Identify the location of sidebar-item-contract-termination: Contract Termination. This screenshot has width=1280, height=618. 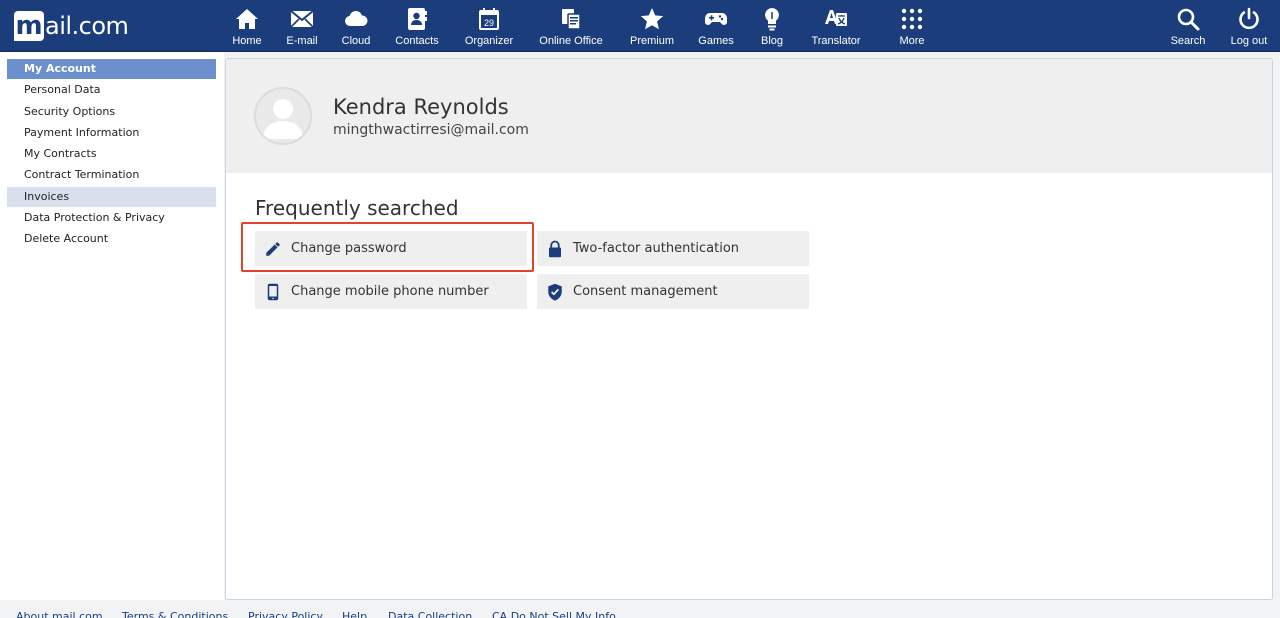
(111, 175).